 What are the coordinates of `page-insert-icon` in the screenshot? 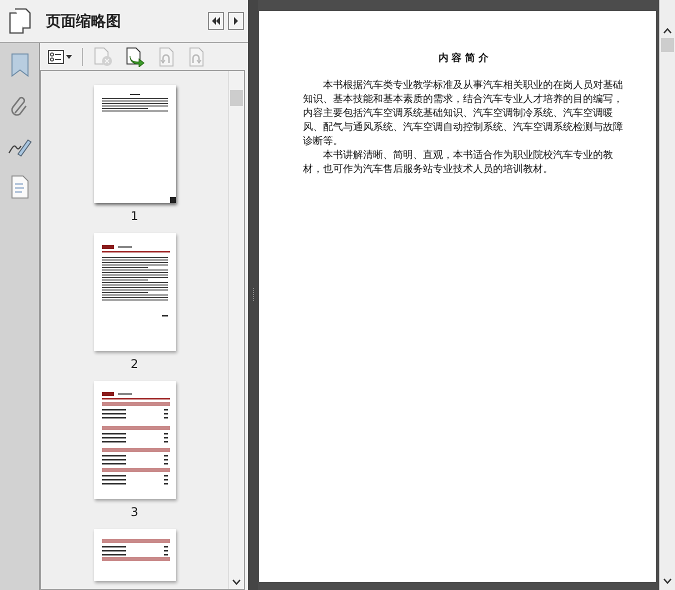 It's located at (135, 56).